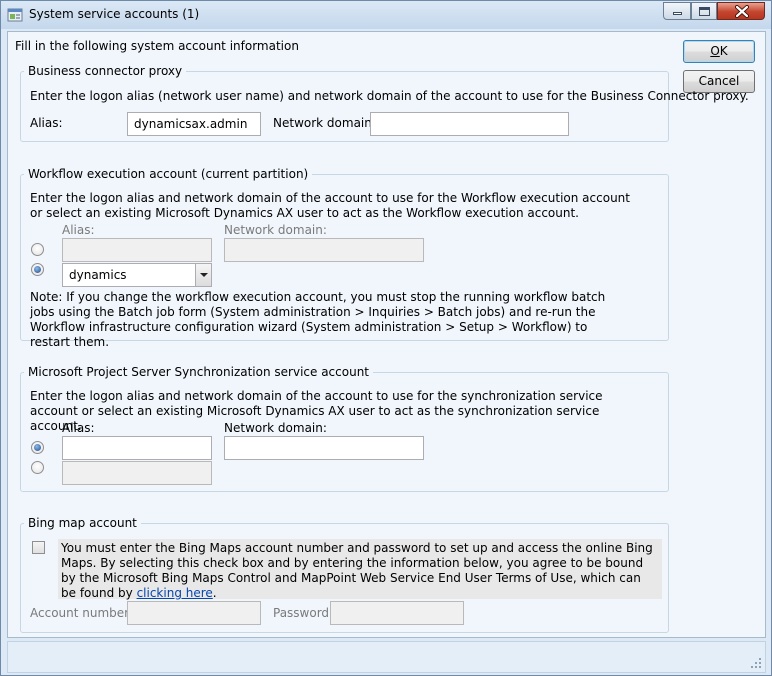  I want to click on minimize-icon, so click(677, 13).